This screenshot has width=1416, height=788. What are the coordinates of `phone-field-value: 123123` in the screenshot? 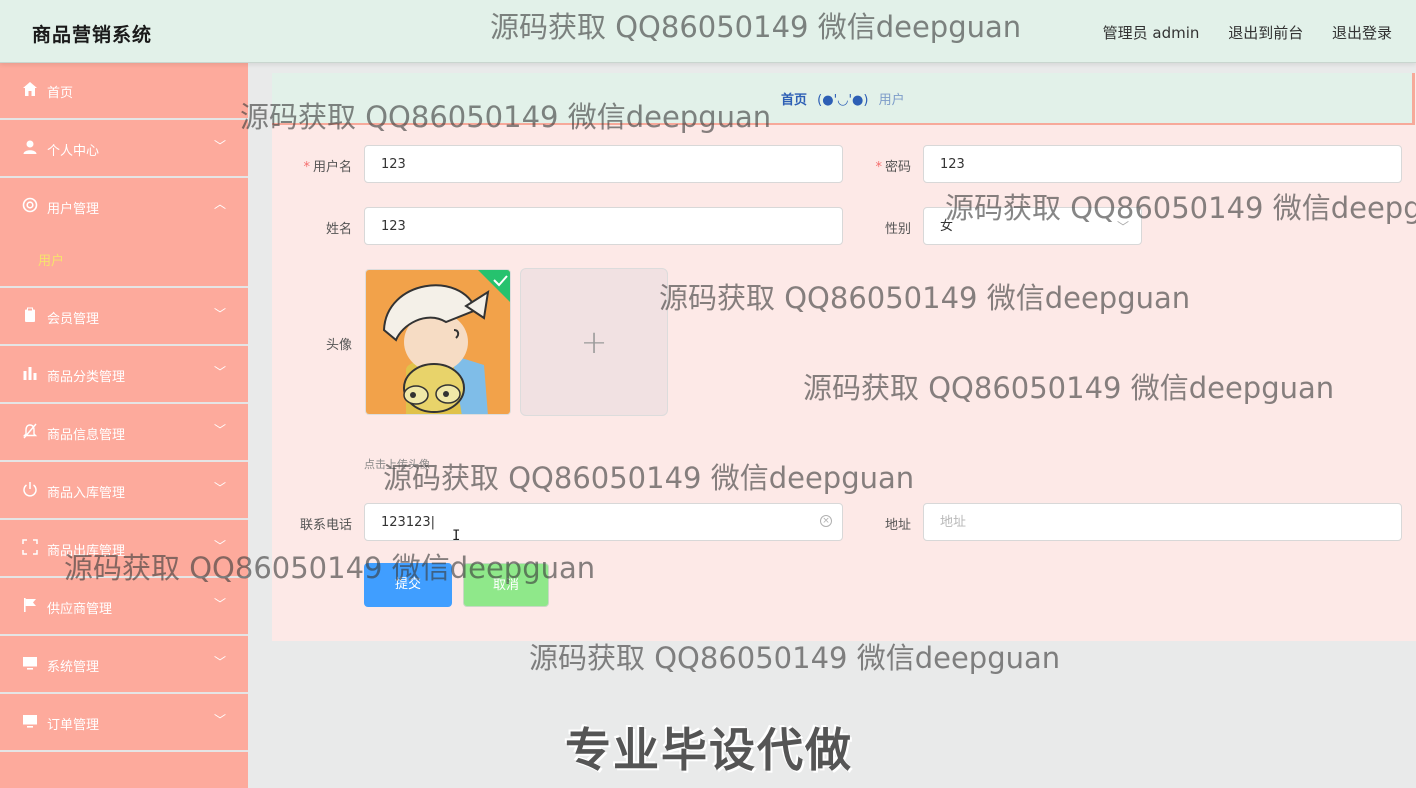 It's located at (406, 522).